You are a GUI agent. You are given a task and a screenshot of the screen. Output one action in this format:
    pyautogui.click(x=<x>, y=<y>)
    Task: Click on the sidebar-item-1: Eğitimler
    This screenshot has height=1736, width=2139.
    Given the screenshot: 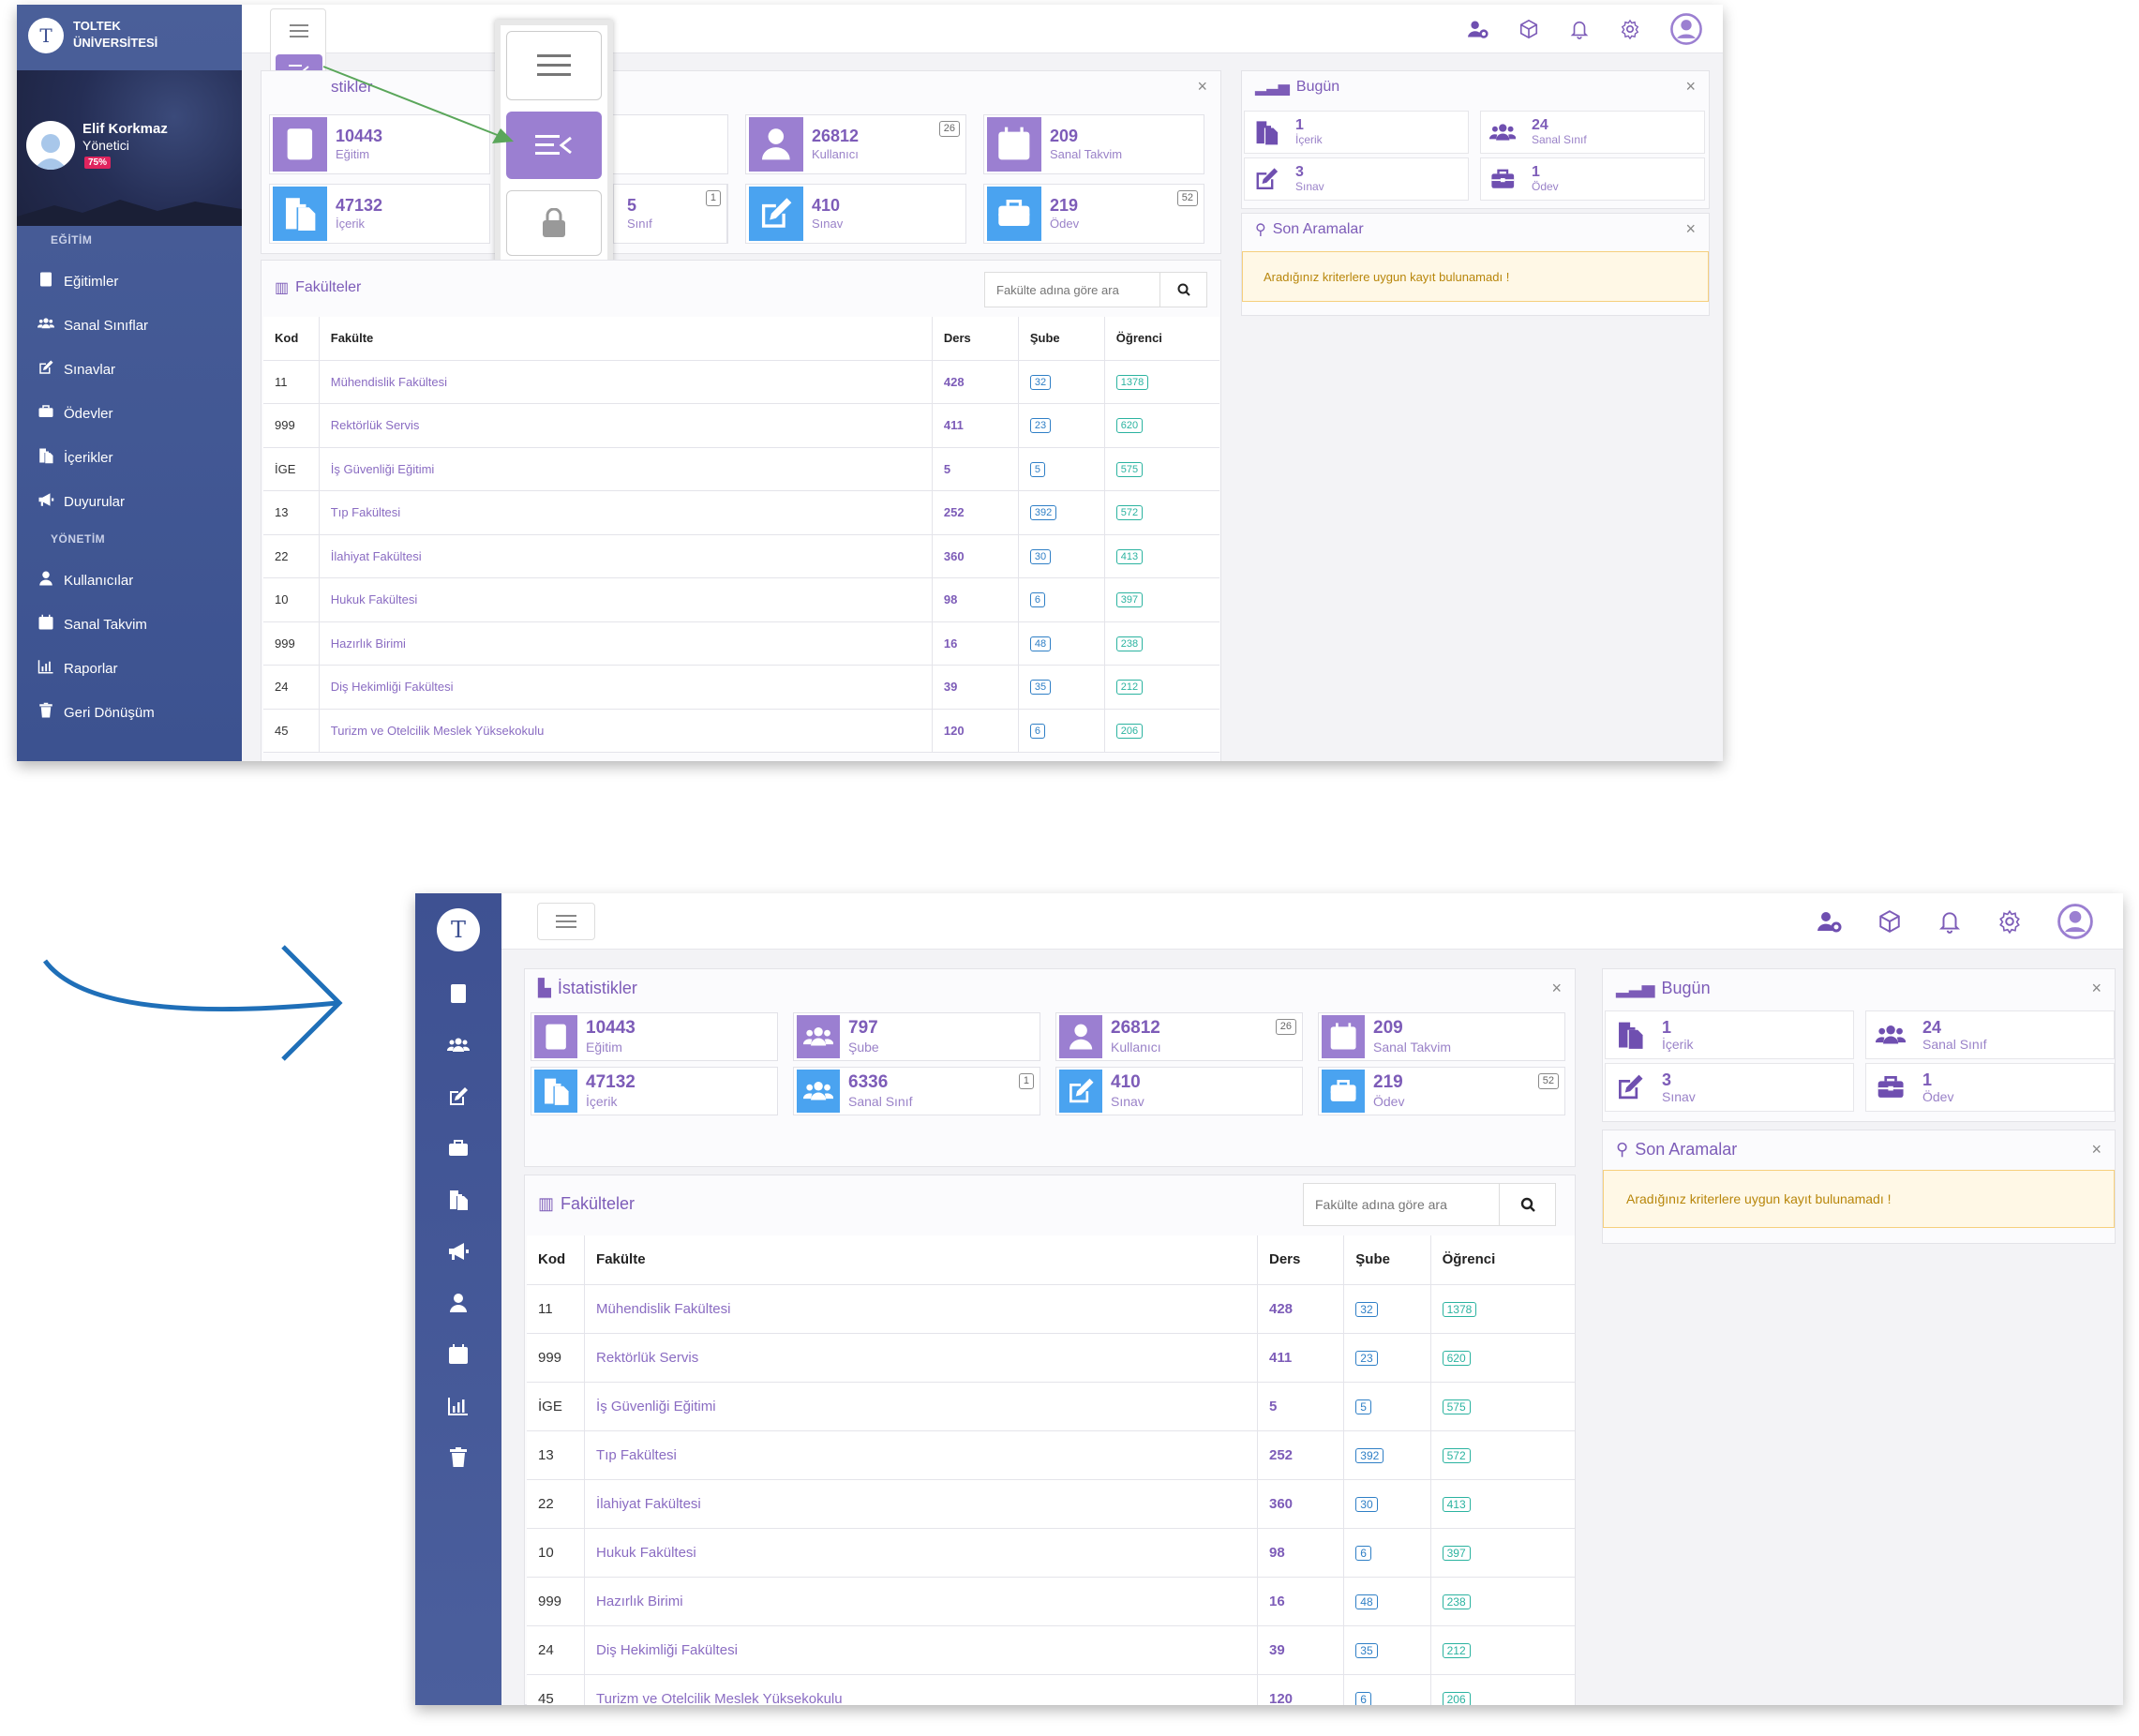 What is the action you would take?
    pyautogui.click(x=77, y=281)
    